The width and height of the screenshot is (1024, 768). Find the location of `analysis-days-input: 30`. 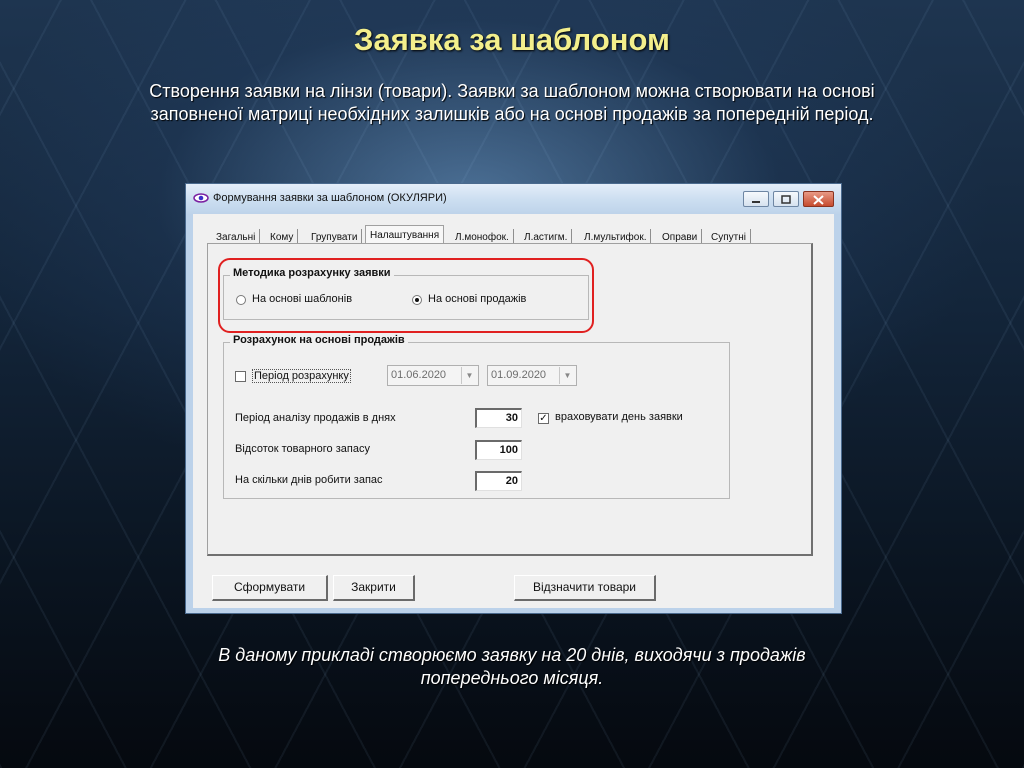

analysis-days-input: 30 is located at coordinates (498, 418).